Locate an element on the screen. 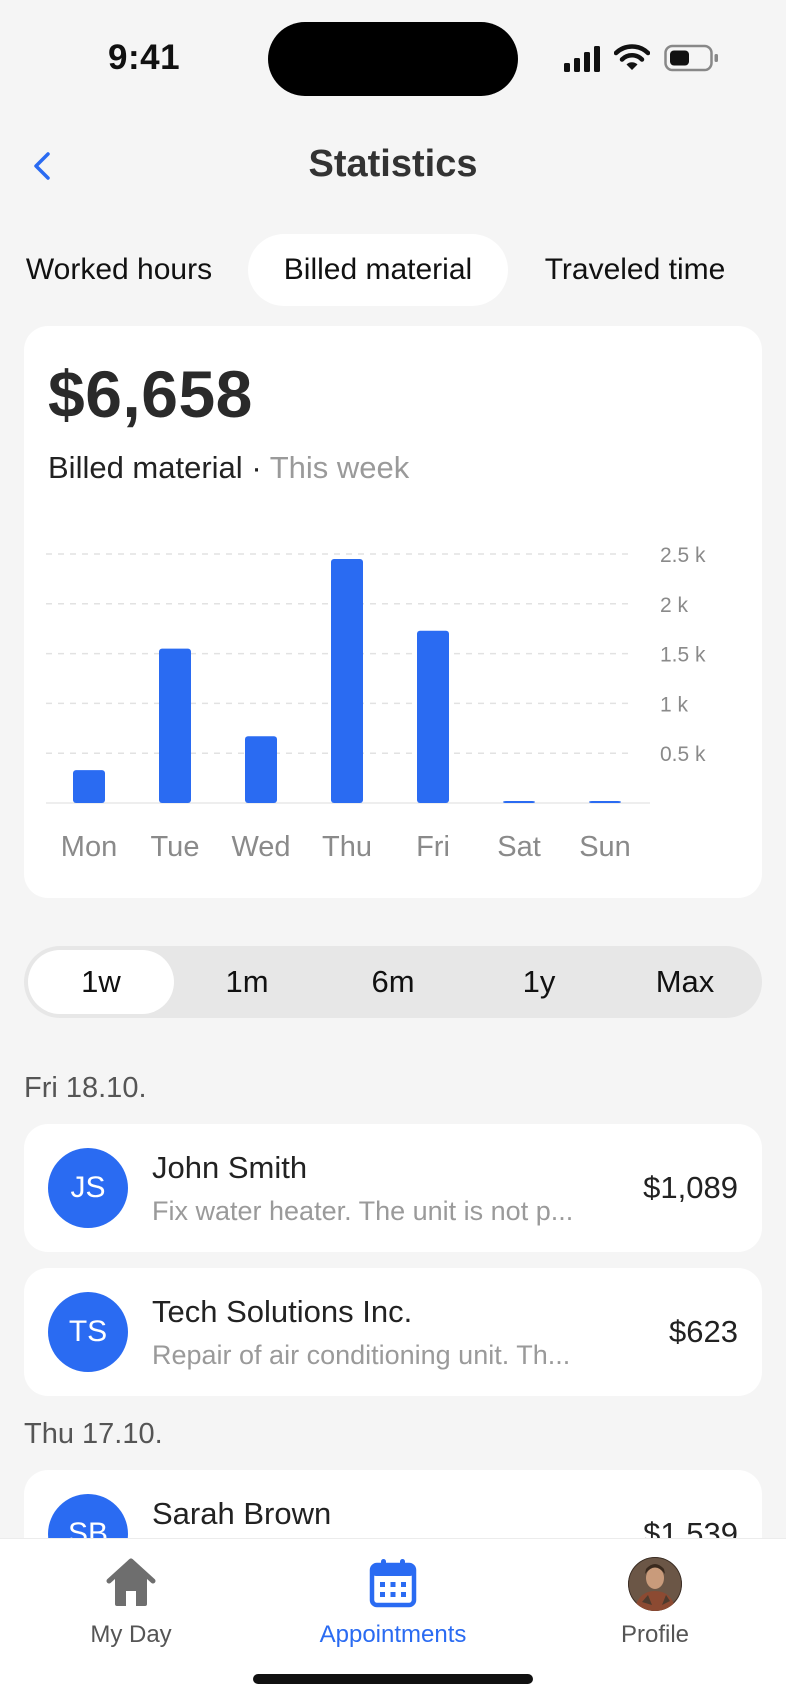 The height and width of the screenshot is (1704, 786). period-option-1y: 1y is located at coordinates (539, 982).